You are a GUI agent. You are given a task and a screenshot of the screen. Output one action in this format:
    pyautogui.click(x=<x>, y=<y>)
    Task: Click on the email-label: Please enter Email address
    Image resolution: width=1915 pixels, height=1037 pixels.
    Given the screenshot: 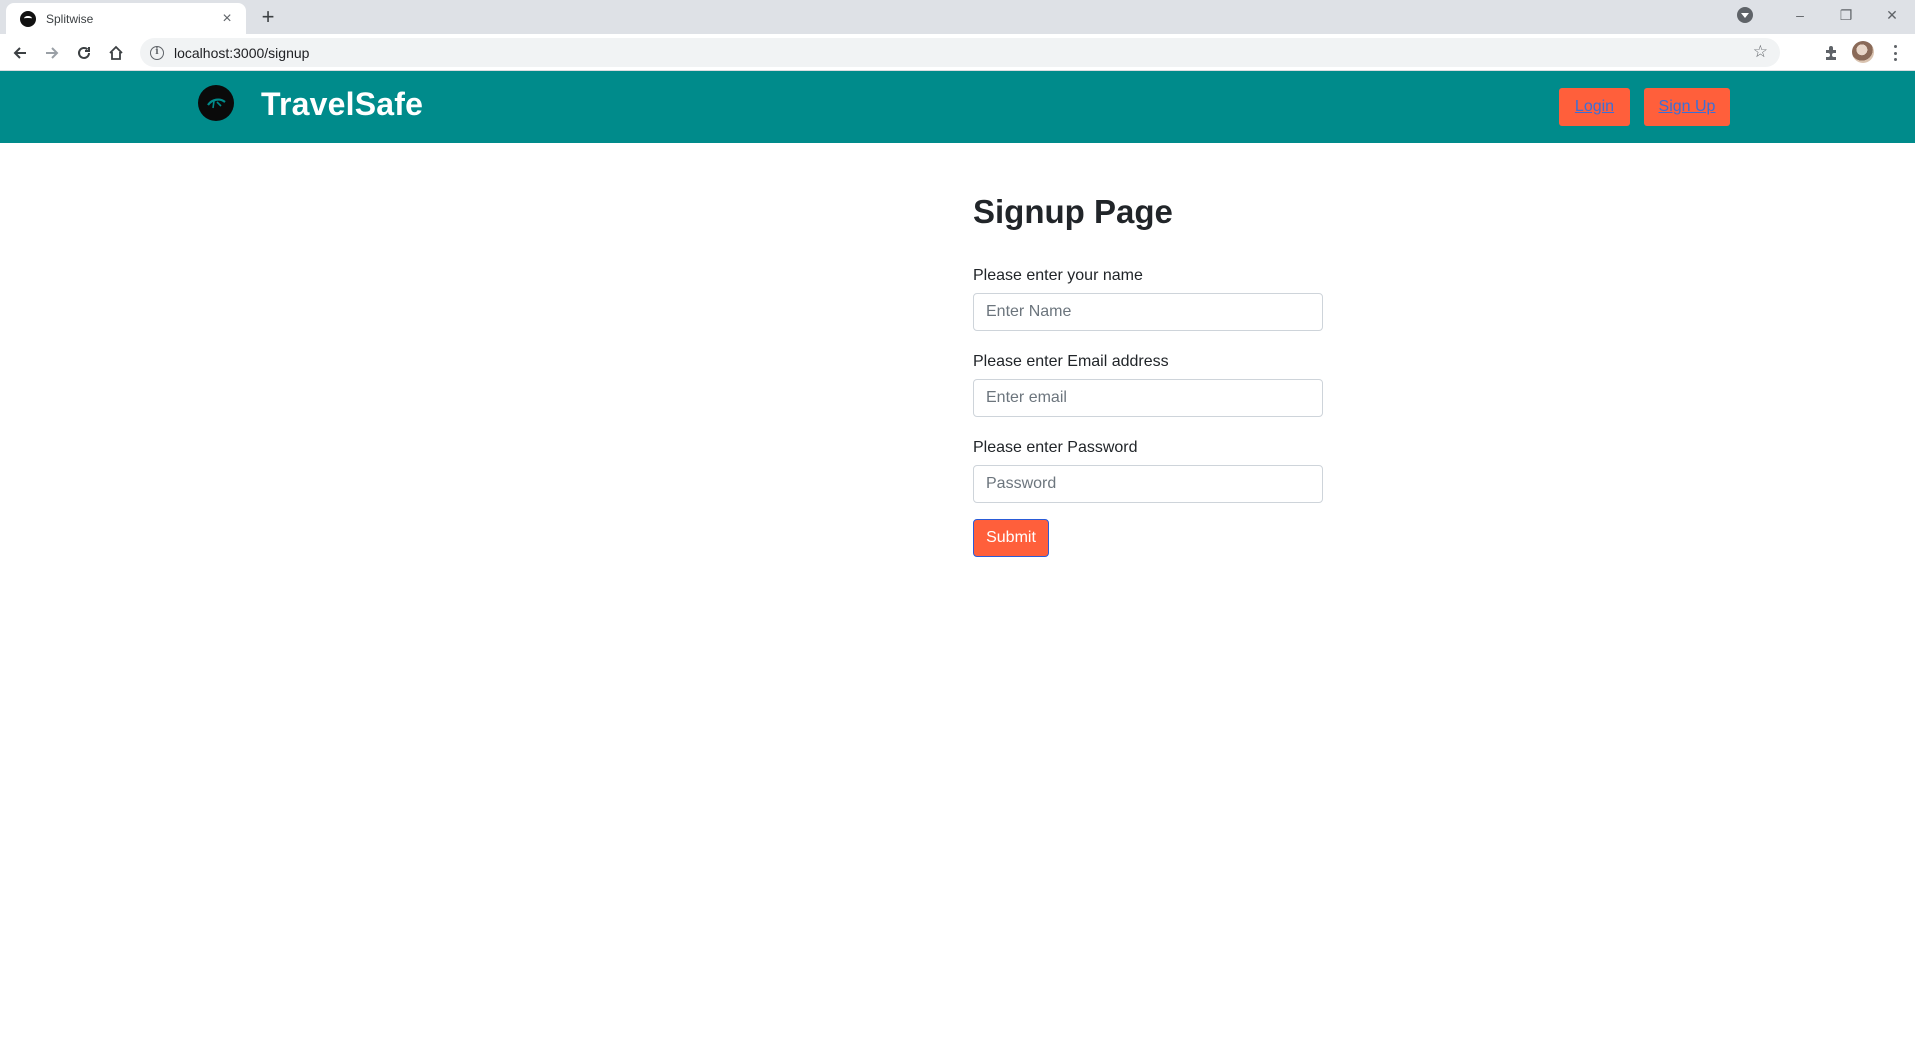 What is the action you would take?
    pyautogui.click(x=1071, y=361)
    